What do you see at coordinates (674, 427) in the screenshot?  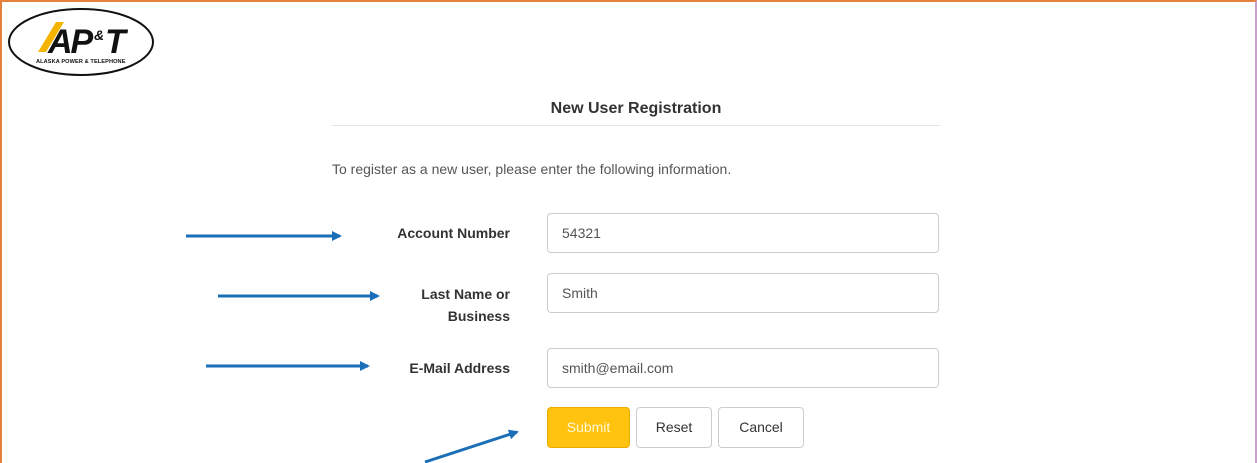 I see `reset-button: Reset` at bounding box center [674, 427].